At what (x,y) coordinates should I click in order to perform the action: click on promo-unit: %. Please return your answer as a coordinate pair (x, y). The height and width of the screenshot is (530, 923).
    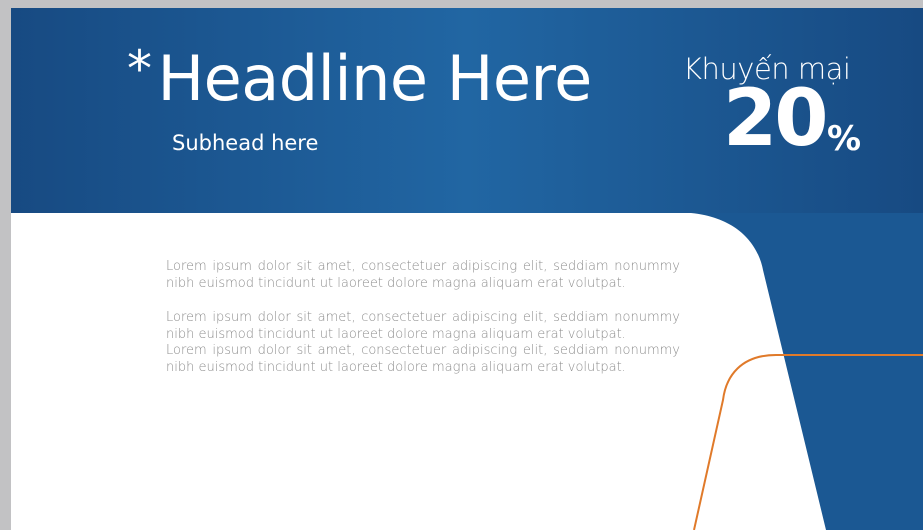
    Looking at the image, I should click on (844, 139).